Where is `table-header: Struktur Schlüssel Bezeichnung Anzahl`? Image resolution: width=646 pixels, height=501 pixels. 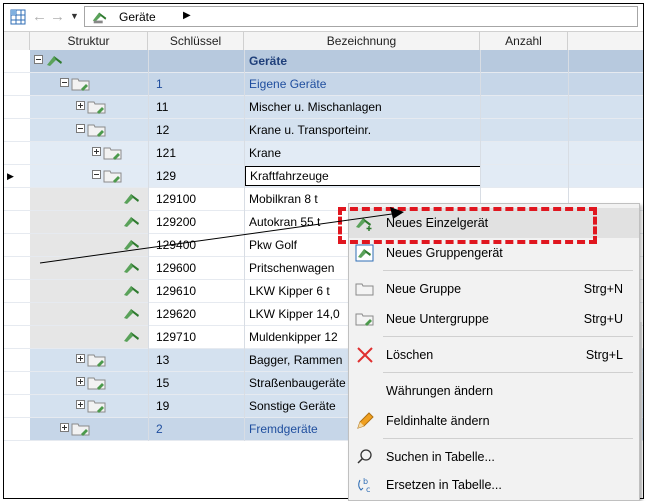
table-header: Struktur Schlüssel Bezeichnung Anzahl is located at coordinates (323, 41).